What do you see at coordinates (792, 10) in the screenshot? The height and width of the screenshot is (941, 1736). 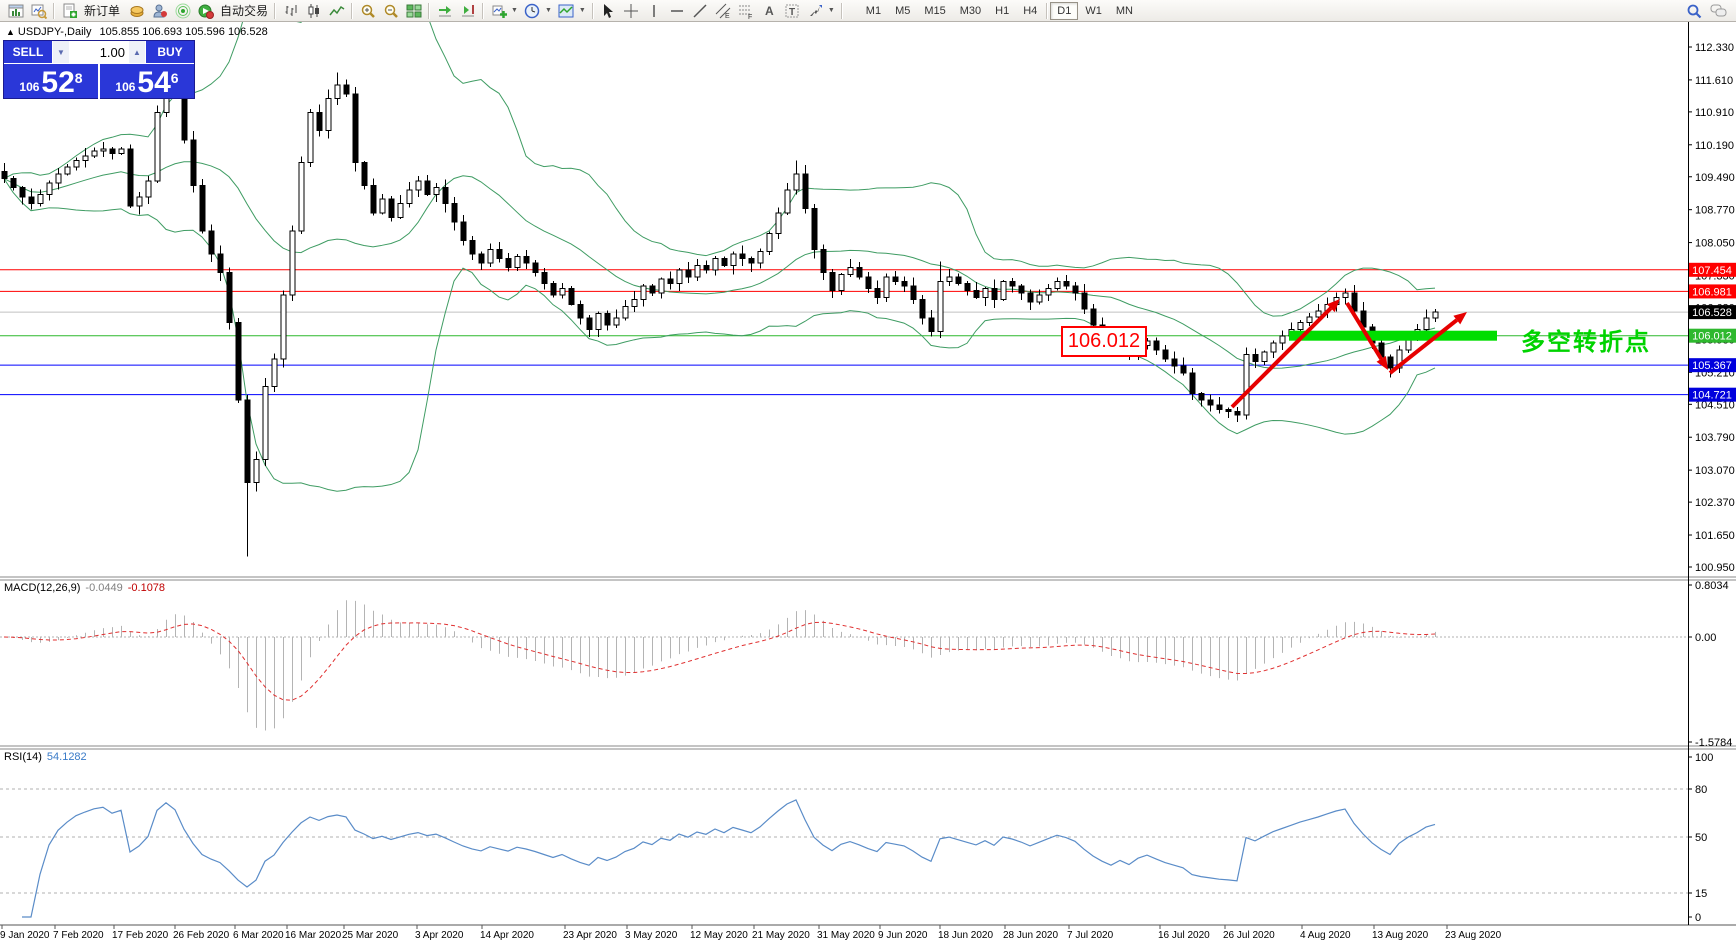 I see `text-label-tool-icon: T` at bounding box center [792, 10].